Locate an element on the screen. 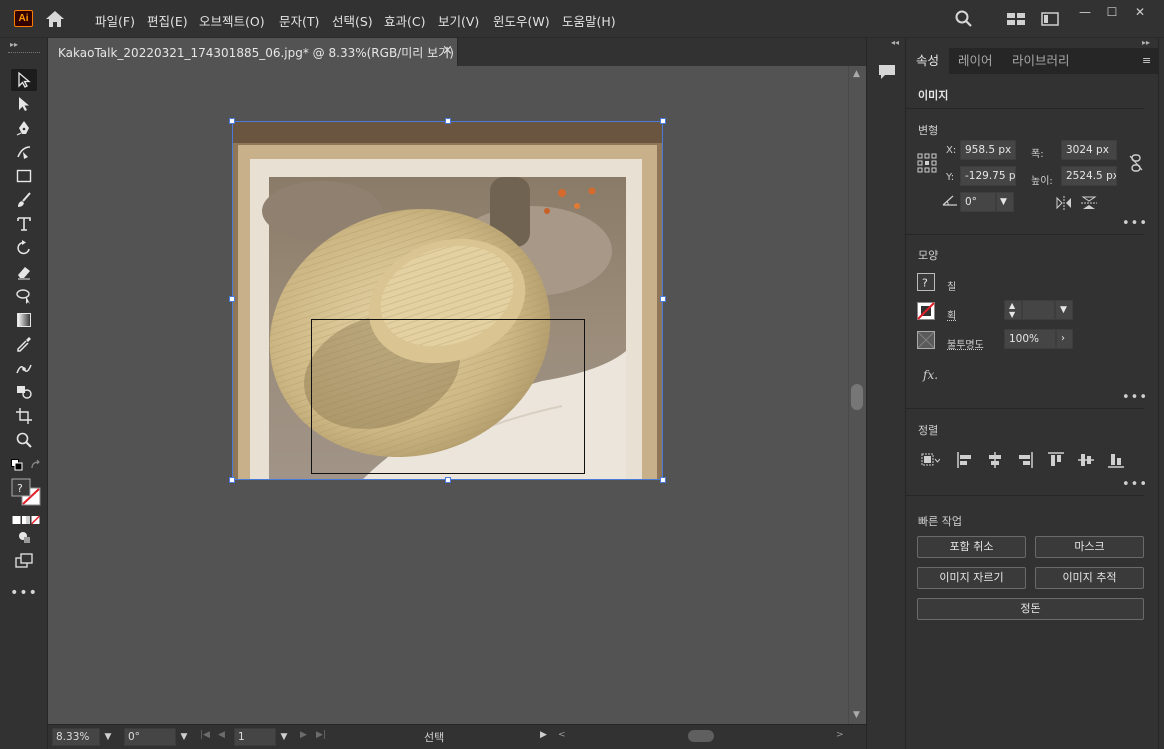 The width and height of the screenshot is (1164, 749). vertical-scrollbar: ▲ ▼ is located at coordinates (856, 395).